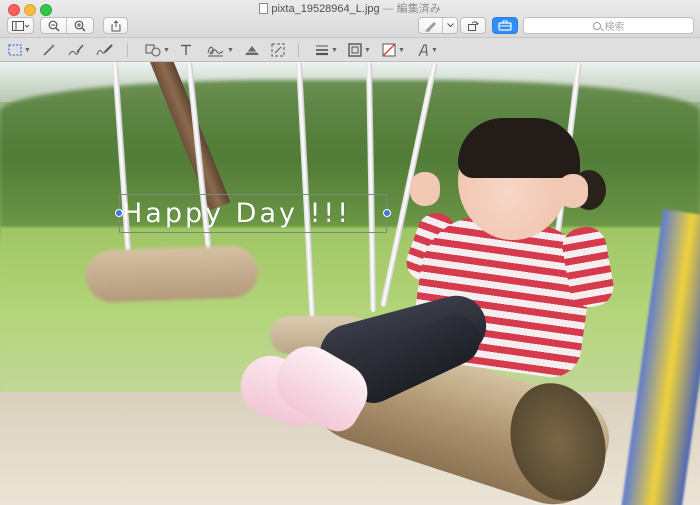 The image size is (700, 505). What do you see at coordinates (153, 50) in the screenshot?
I see `shapes-icon` at bounding box center [153, 50].